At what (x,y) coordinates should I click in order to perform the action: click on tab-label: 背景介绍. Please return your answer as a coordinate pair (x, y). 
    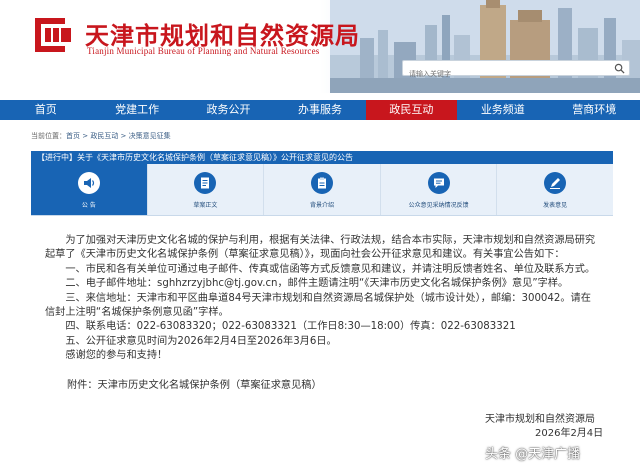
    Looking at the image, I should click on (321, 205).